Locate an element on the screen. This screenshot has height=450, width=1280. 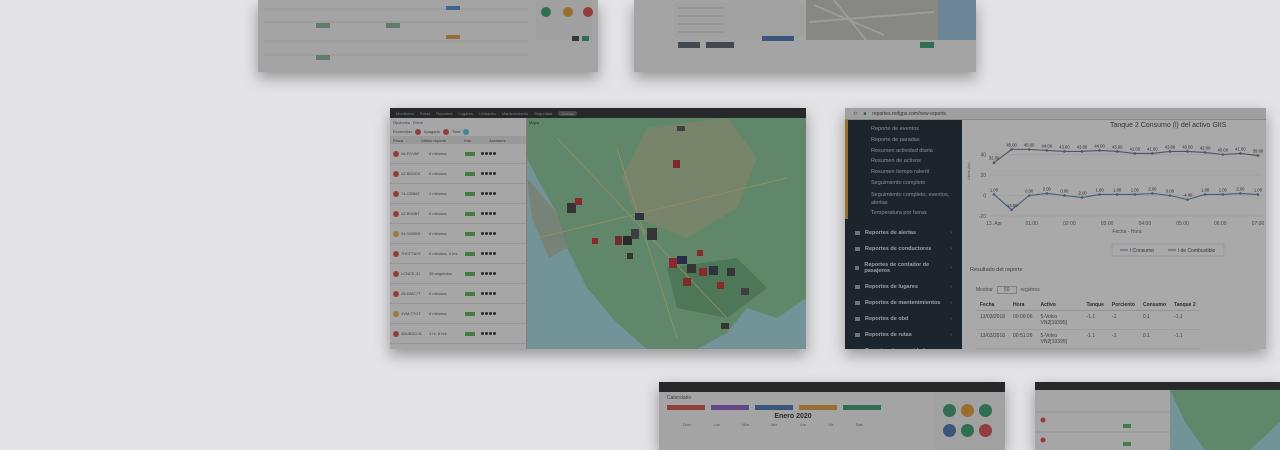
table-row: 42-BH8BT 6 minutos is located at coordinates (458, 214).